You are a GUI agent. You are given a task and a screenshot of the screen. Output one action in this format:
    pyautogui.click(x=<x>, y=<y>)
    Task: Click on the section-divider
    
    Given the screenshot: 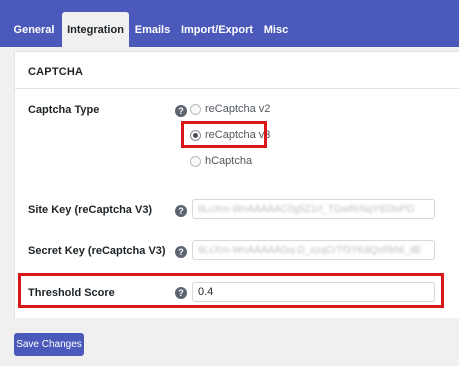 What is the action you would take?
    pyautogui.click(x=236, y=88)
    